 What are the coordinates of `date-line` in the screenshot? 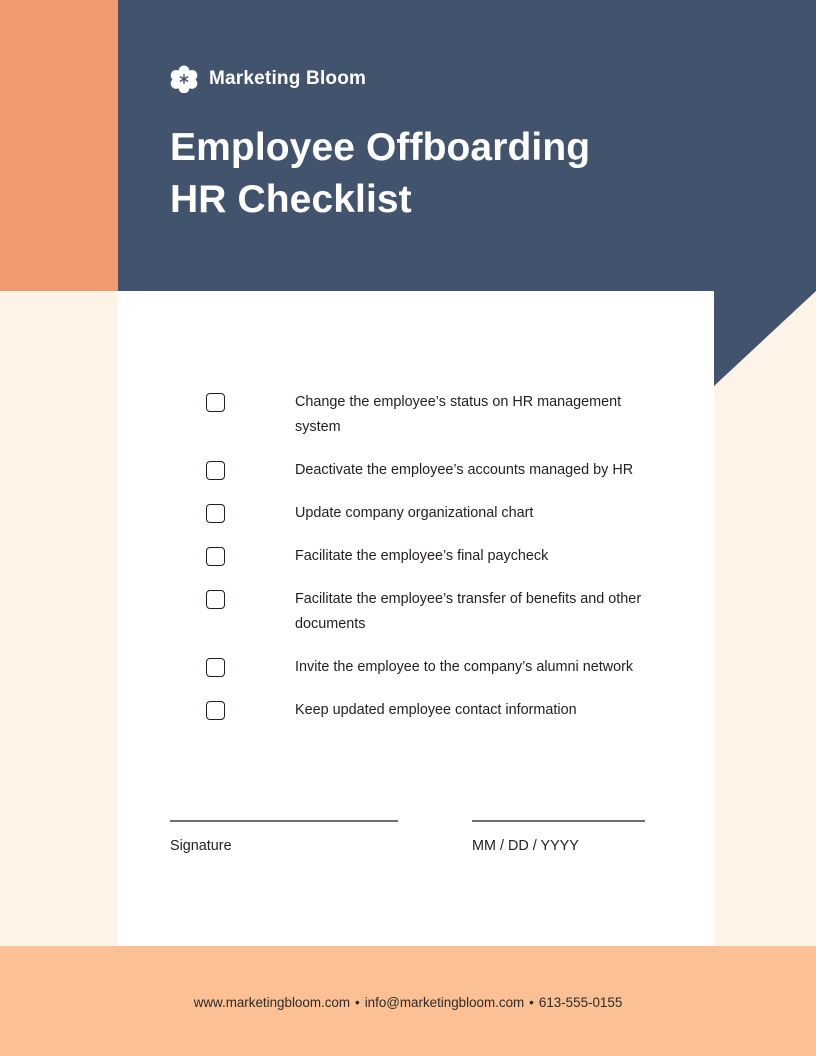 It's located at (558, 821).